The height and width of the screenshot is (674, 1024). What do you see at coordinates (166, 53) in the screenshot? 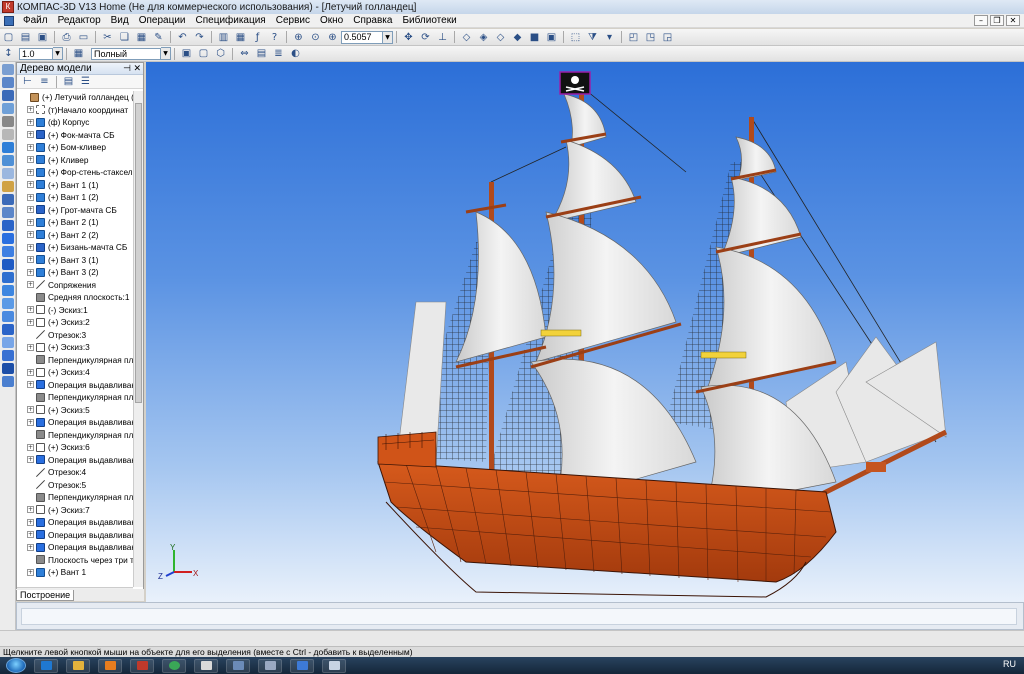
I see `mode-dropdown-icon: ▼` at bounding box center [166, 53].